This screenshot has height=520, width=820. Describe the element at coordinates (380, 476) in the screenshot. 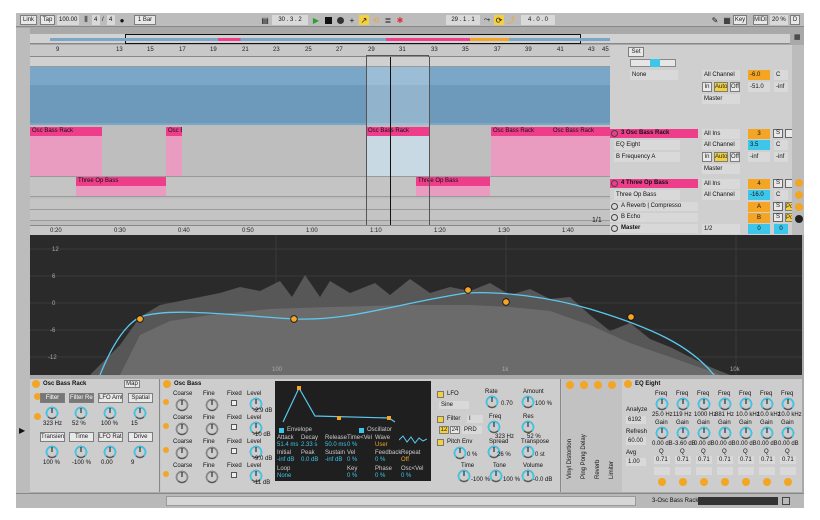

I see `env-phase-value: 0 %` at that location.